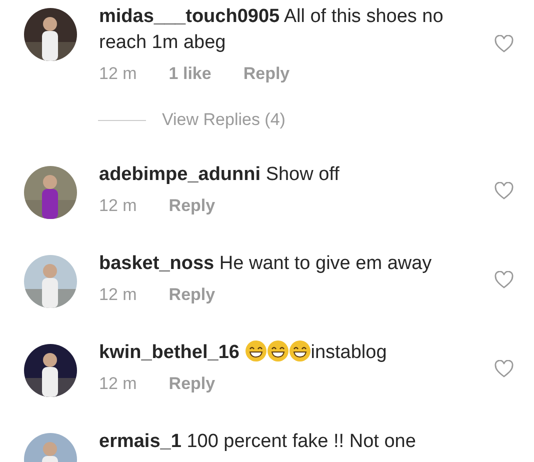 Image resolution: width=534 pixels, height=462 pixels. I want to click on comment-text: basket_noss He want to give em away, so click(266, 264).